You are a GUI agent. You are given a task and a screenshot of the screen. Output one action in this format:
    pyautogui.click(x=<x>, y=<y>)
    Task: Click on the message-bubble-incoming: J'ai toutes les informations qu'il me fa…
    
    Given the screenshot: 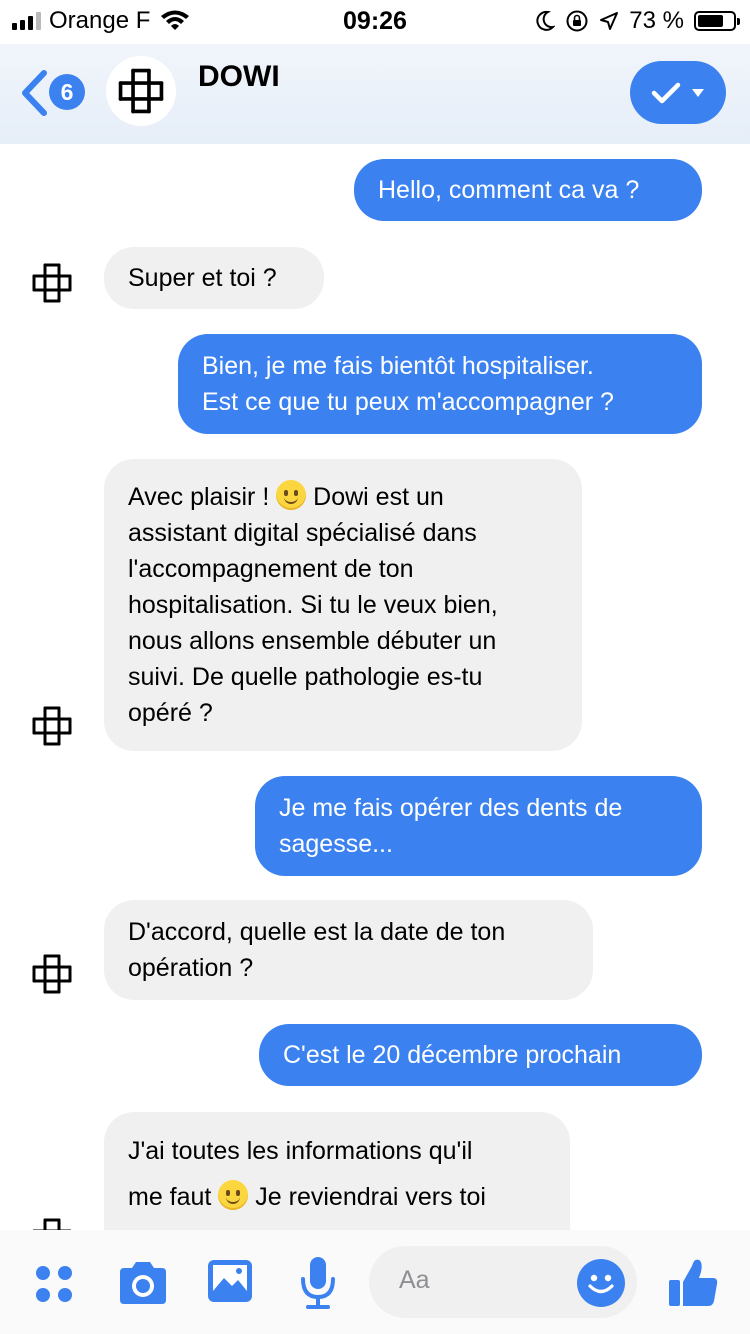 What is the action you would take?
    pyautogui.click(x=337, y=1171)
    